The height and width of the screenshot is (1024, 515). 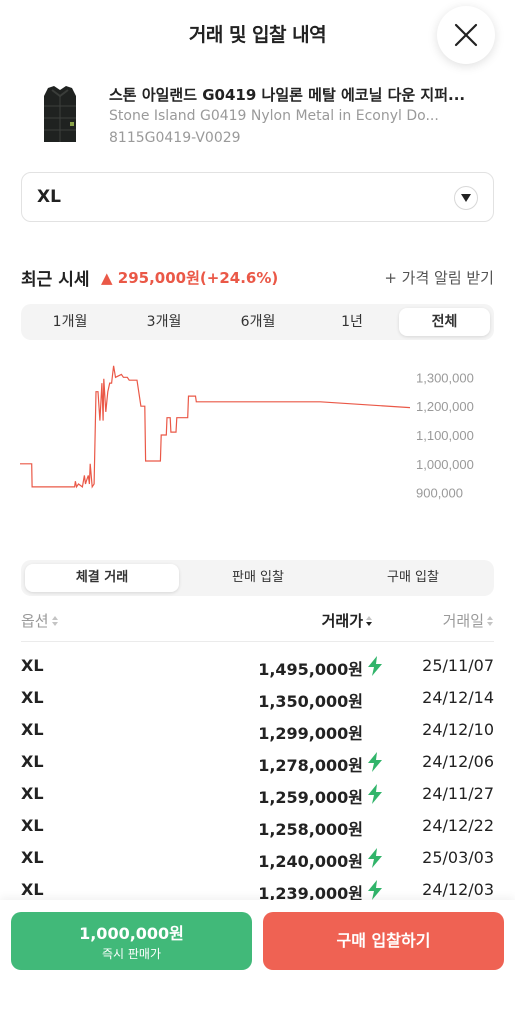 I want to click on dropdown-arrow-icon, so click(x=466, y=198).